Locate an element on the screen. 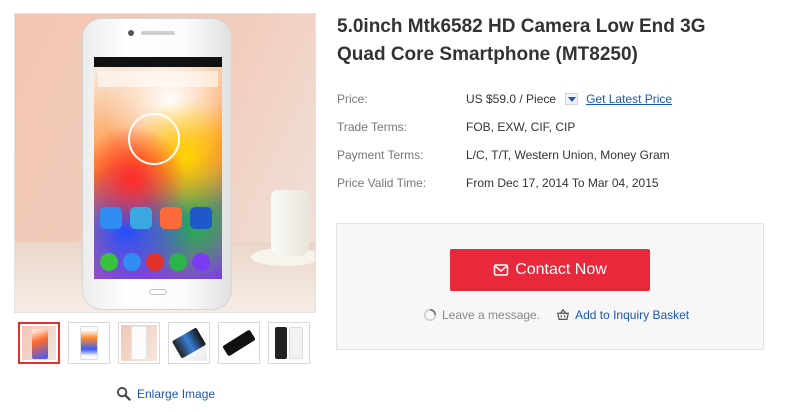 This screenshot has height=412, width=789. add-to-inquiry-basket-label: Add to Inquiry Basket is located at coordinates (632, 315).